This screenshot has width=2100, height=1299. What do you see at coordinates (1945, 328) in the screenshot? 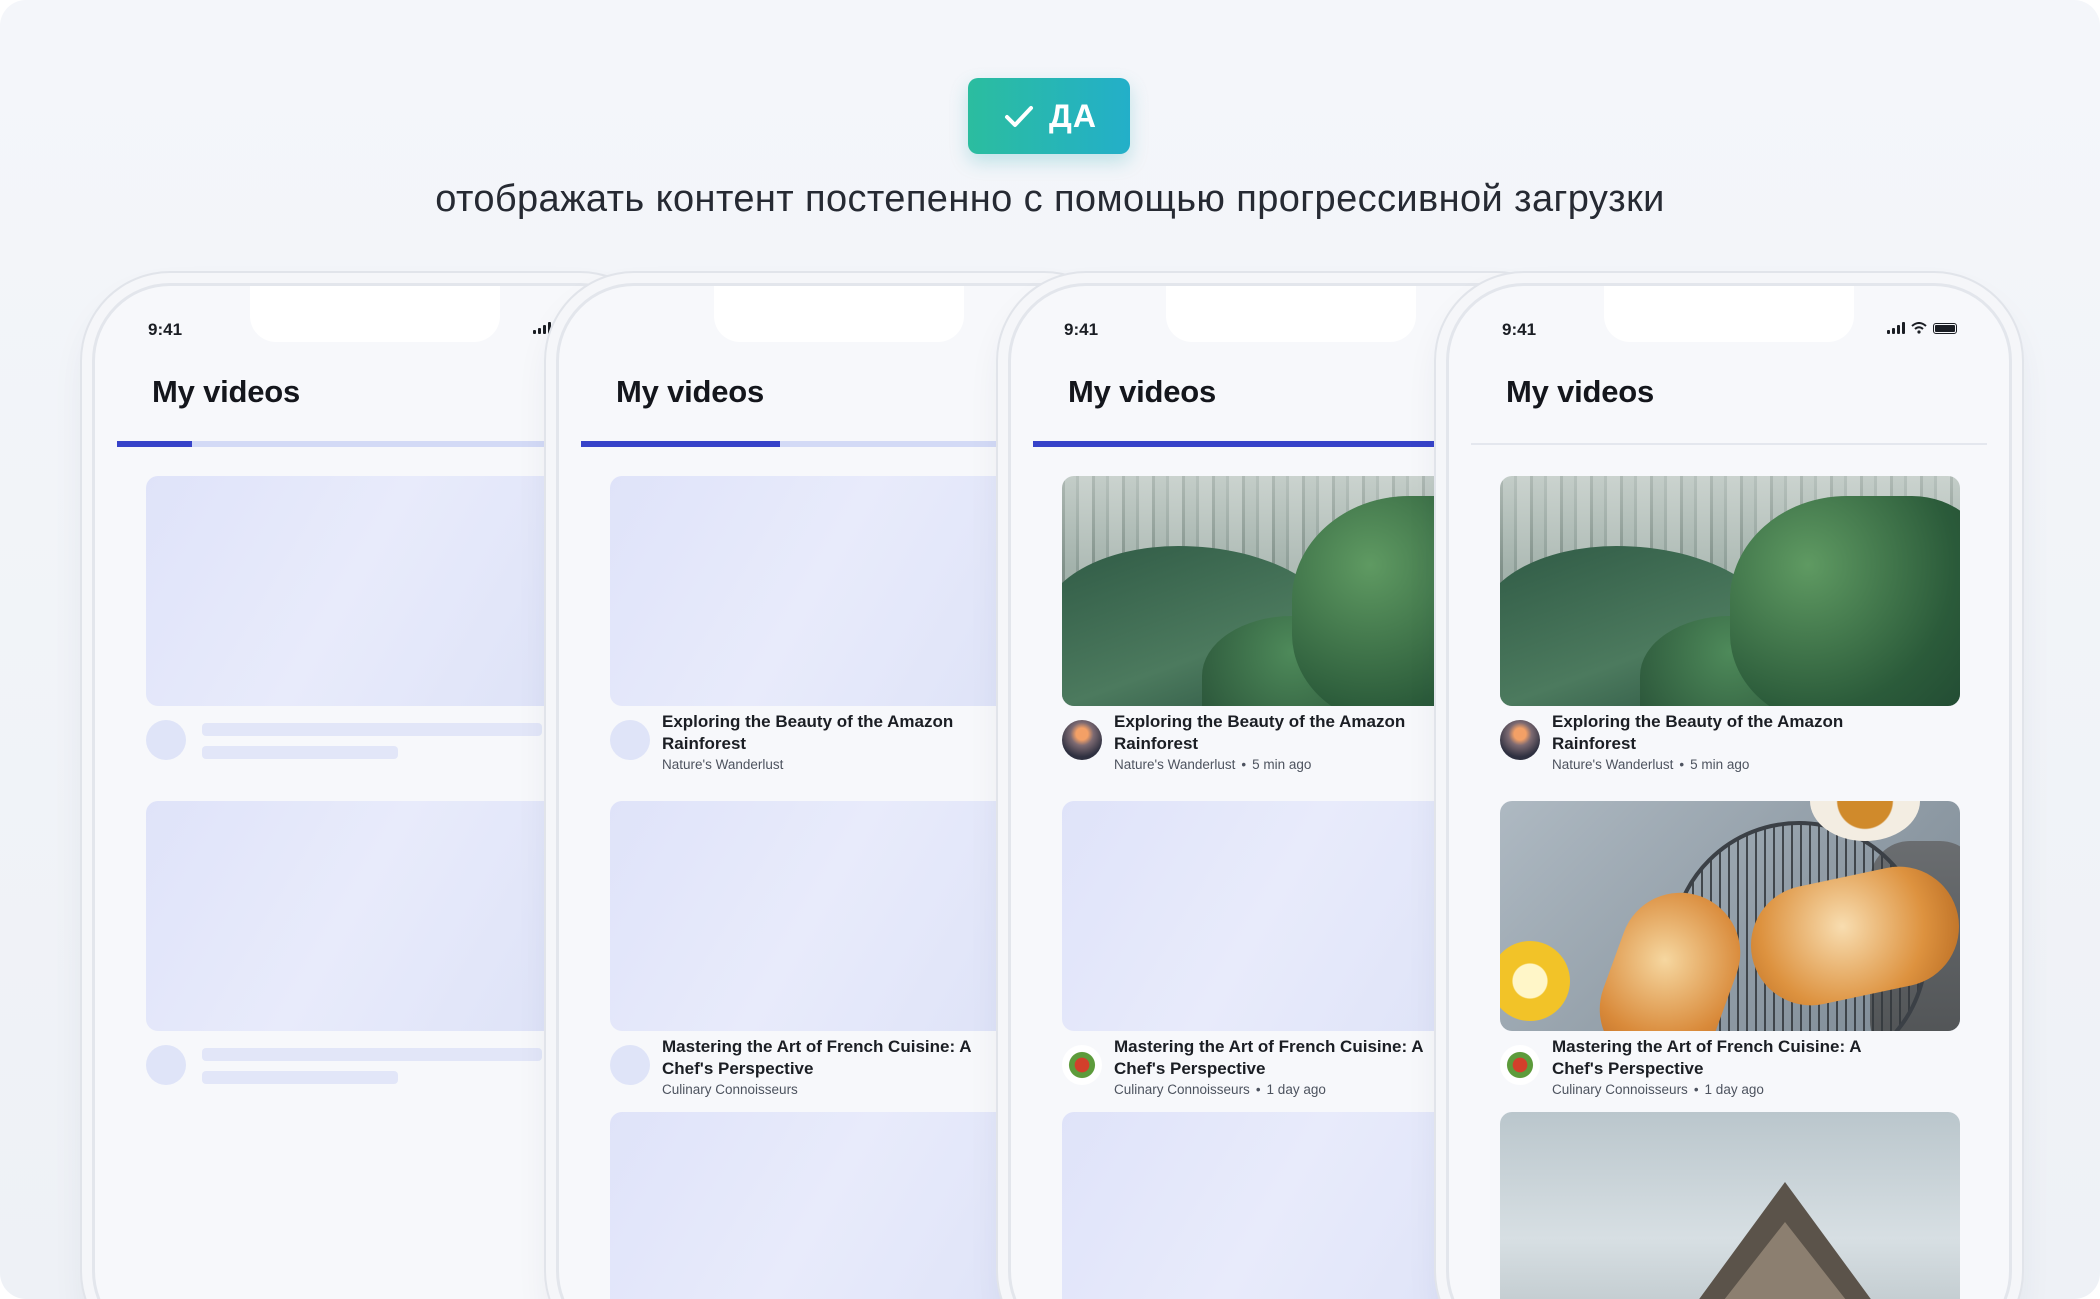
I see `battery-icon` at bounding box center [1945, 328].